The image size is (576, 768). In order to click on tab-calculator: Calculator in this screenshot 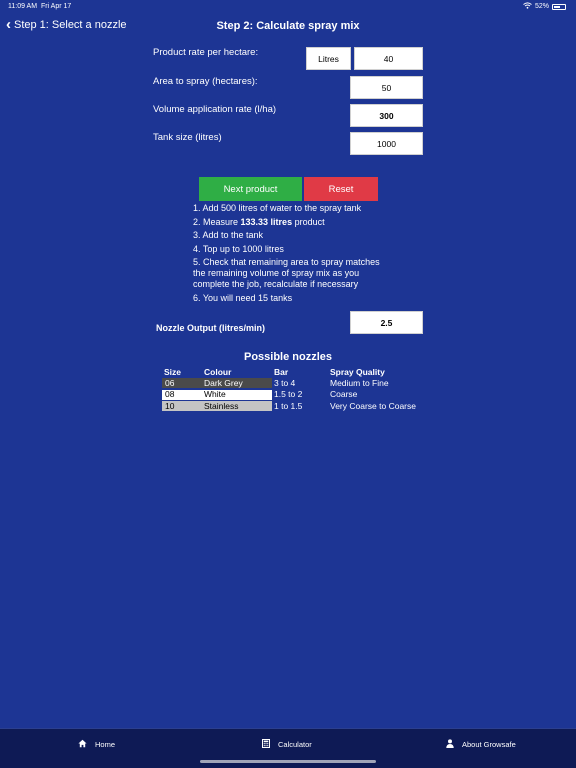, I will do `click(287, 744)`.